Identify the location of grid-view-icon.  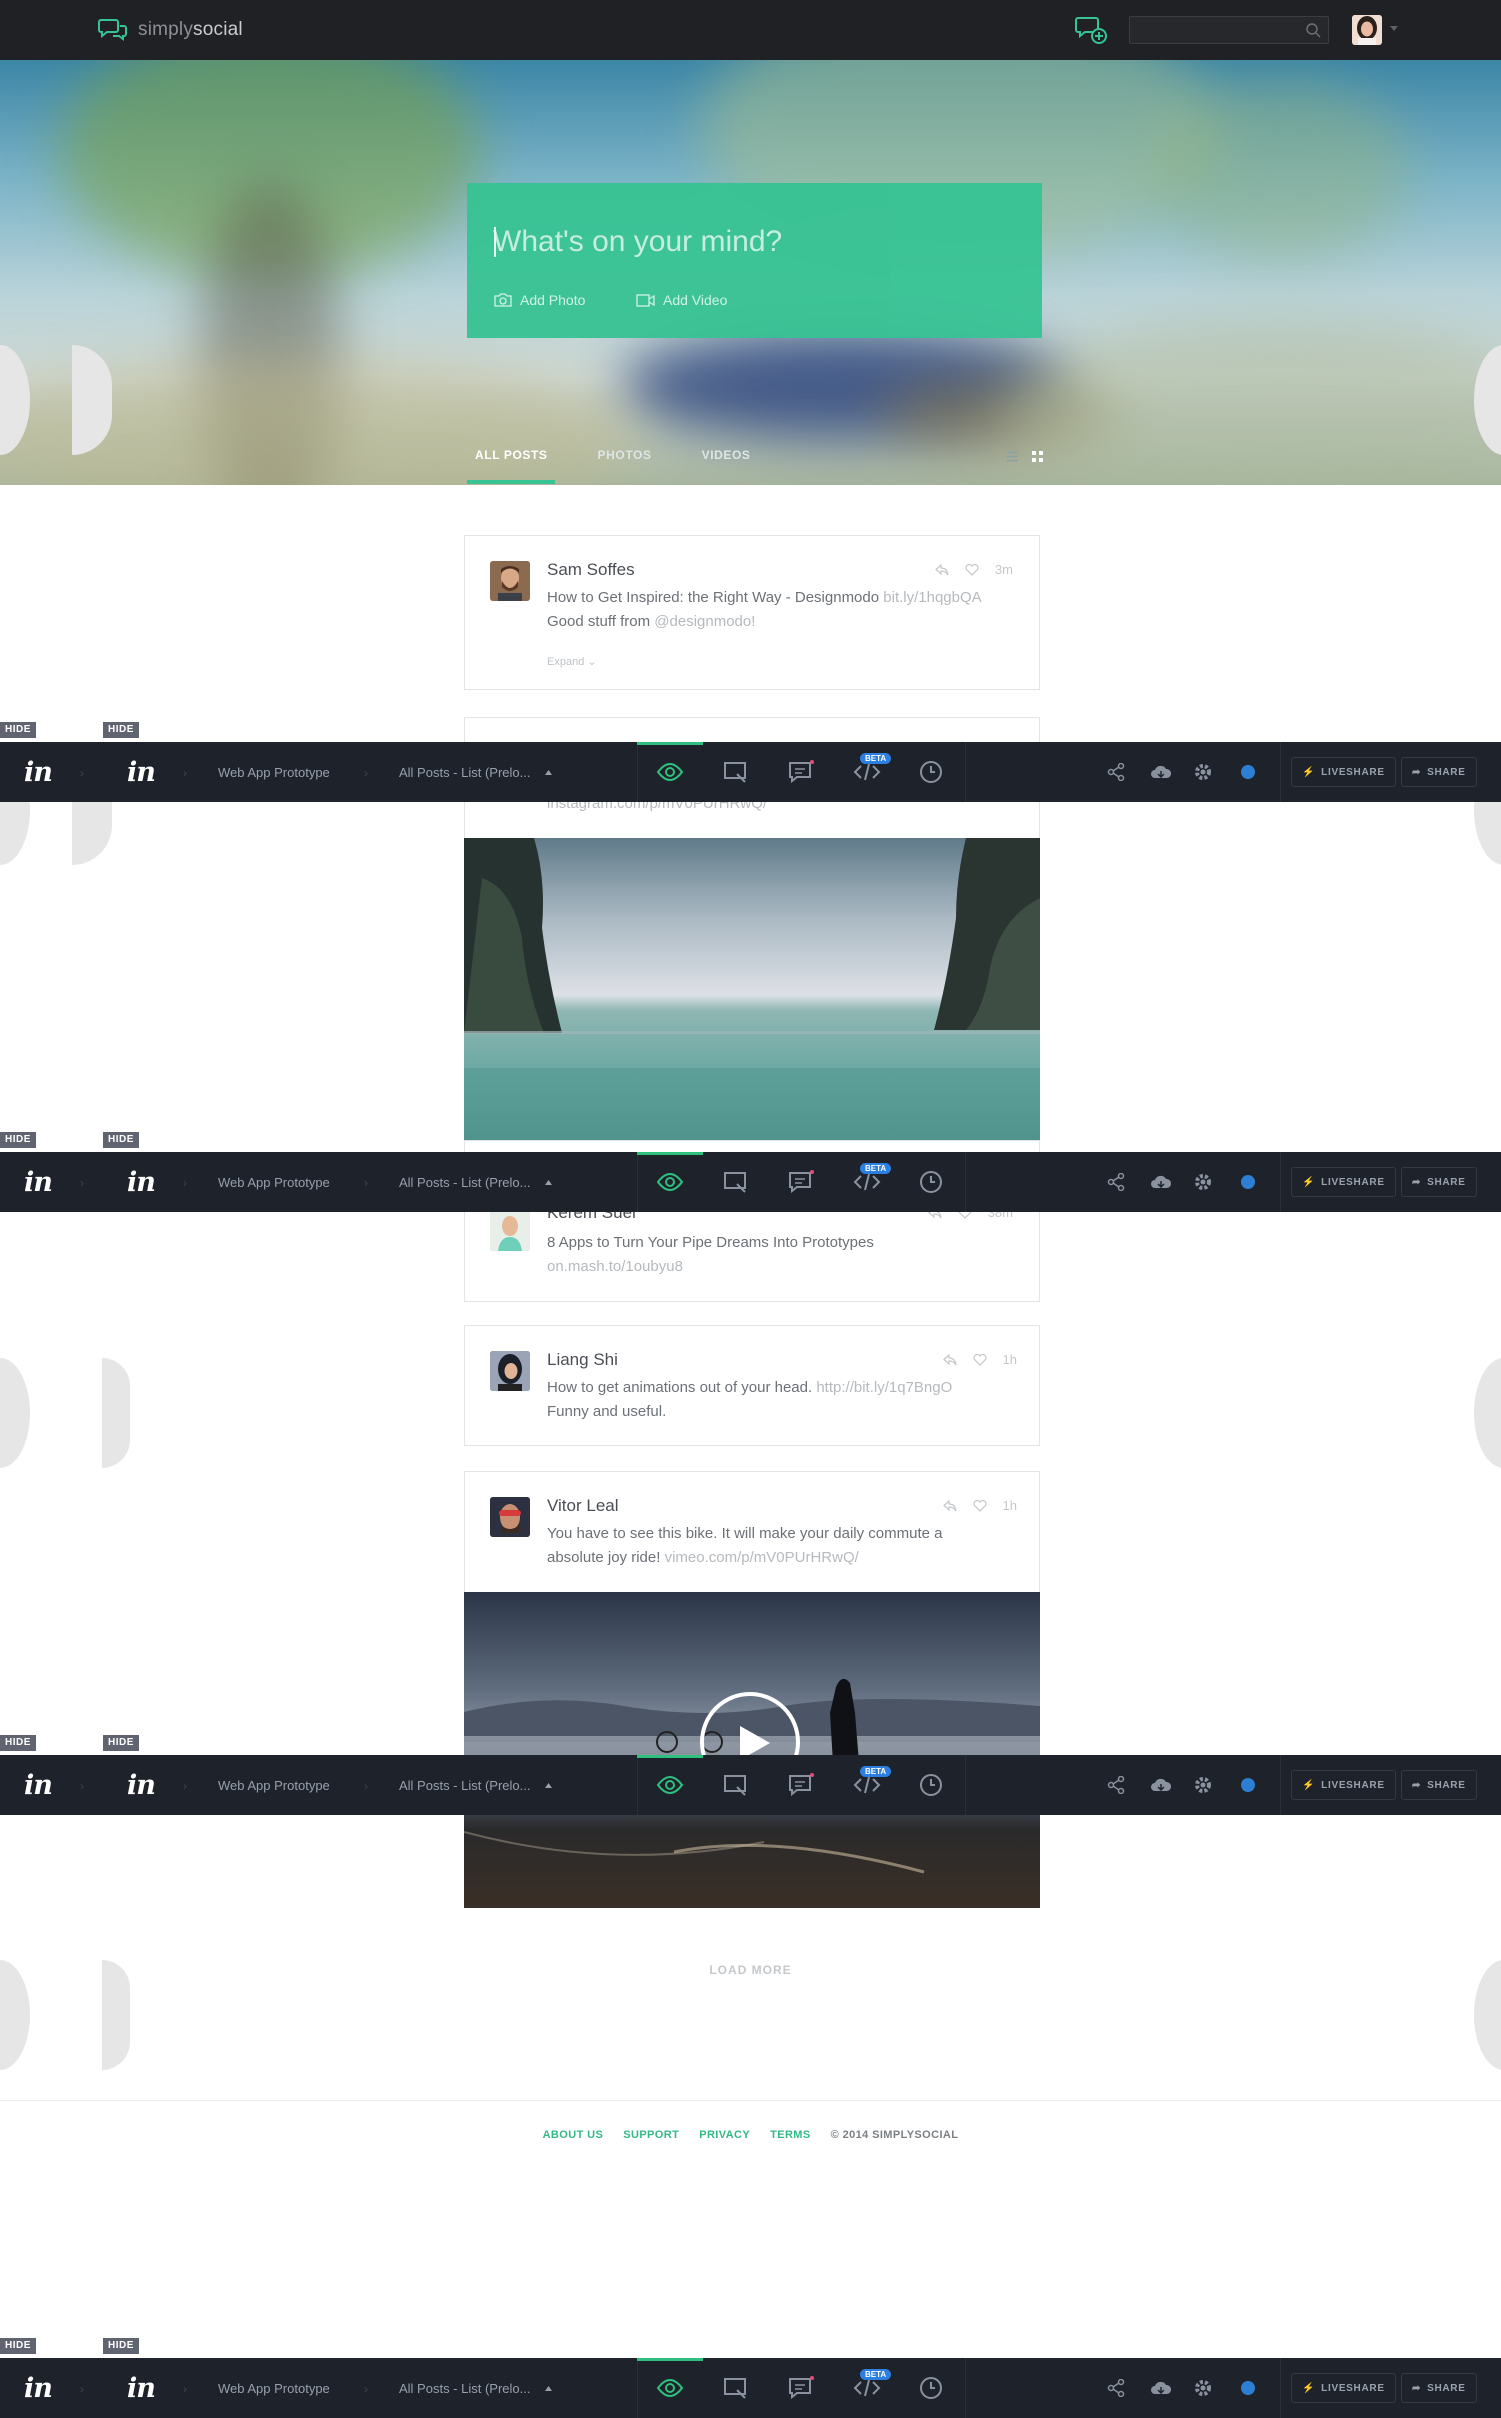
(1037, 456).